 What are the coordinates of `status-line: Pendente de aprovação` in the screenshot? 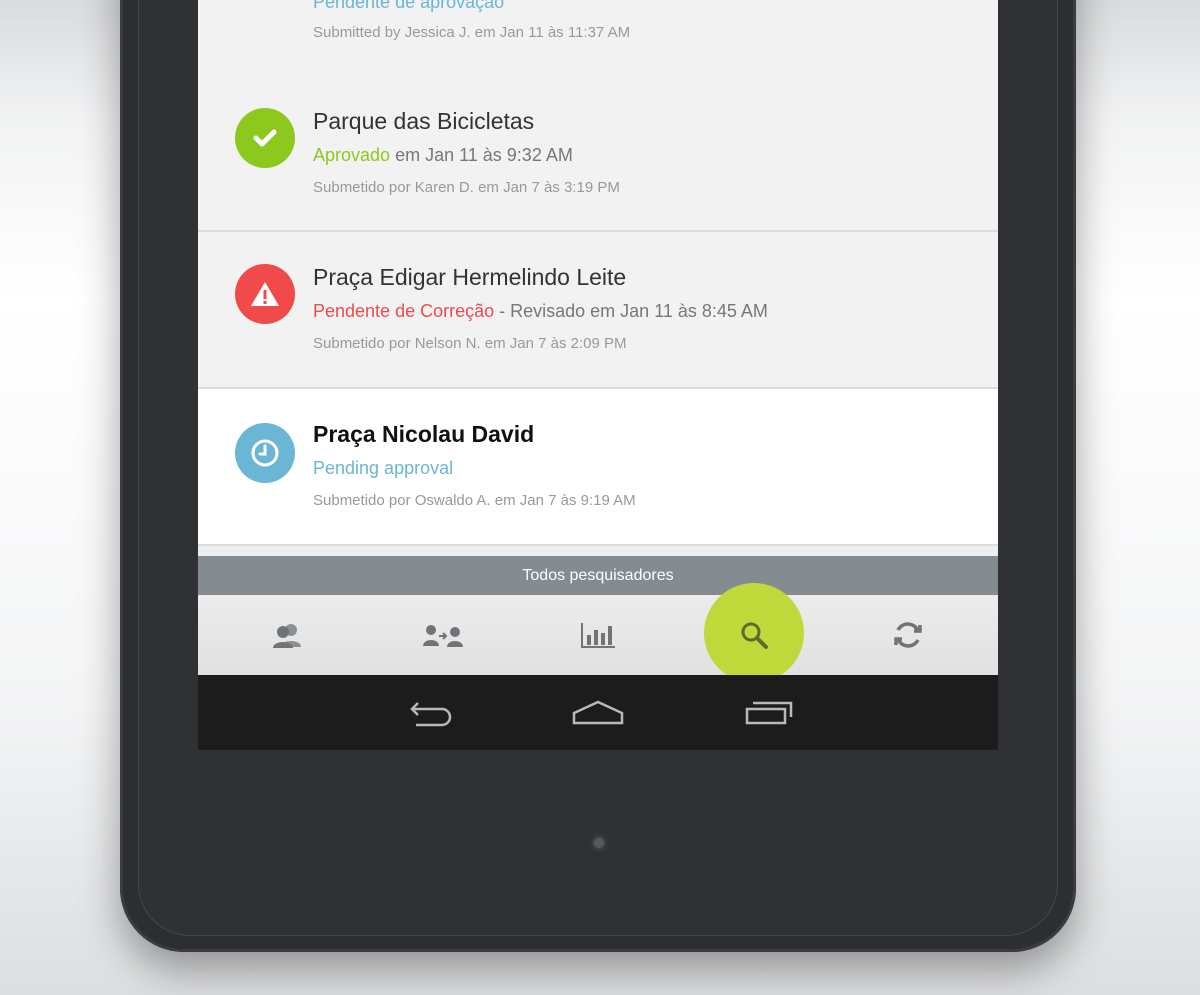 It's located at (408, 6).